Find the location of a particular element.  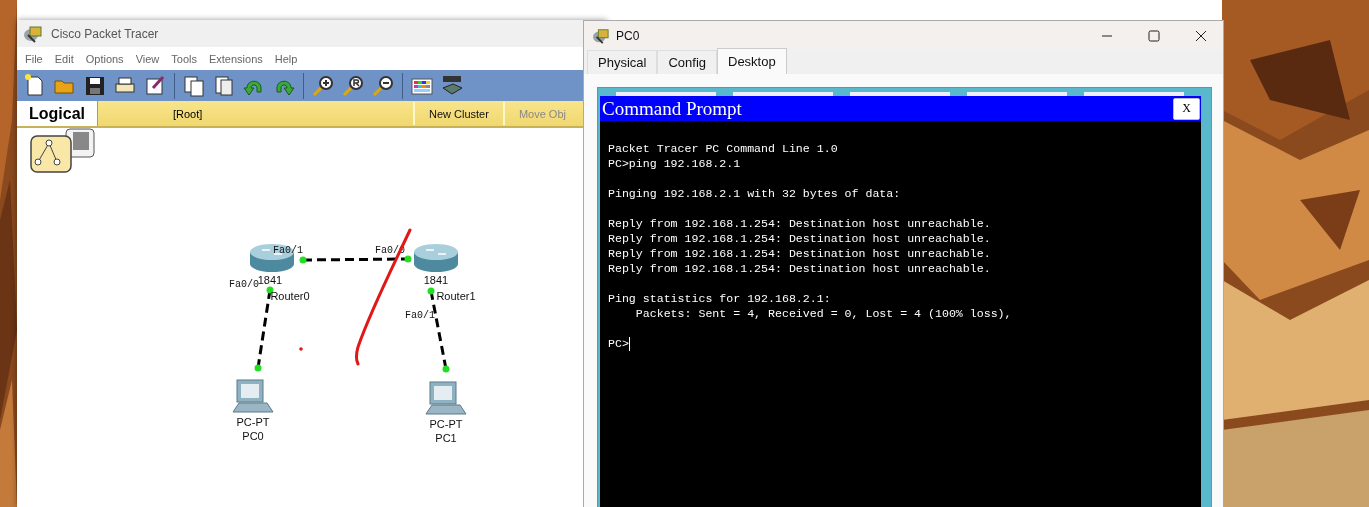

menu-item: Options is located at coordinates (106, 58).